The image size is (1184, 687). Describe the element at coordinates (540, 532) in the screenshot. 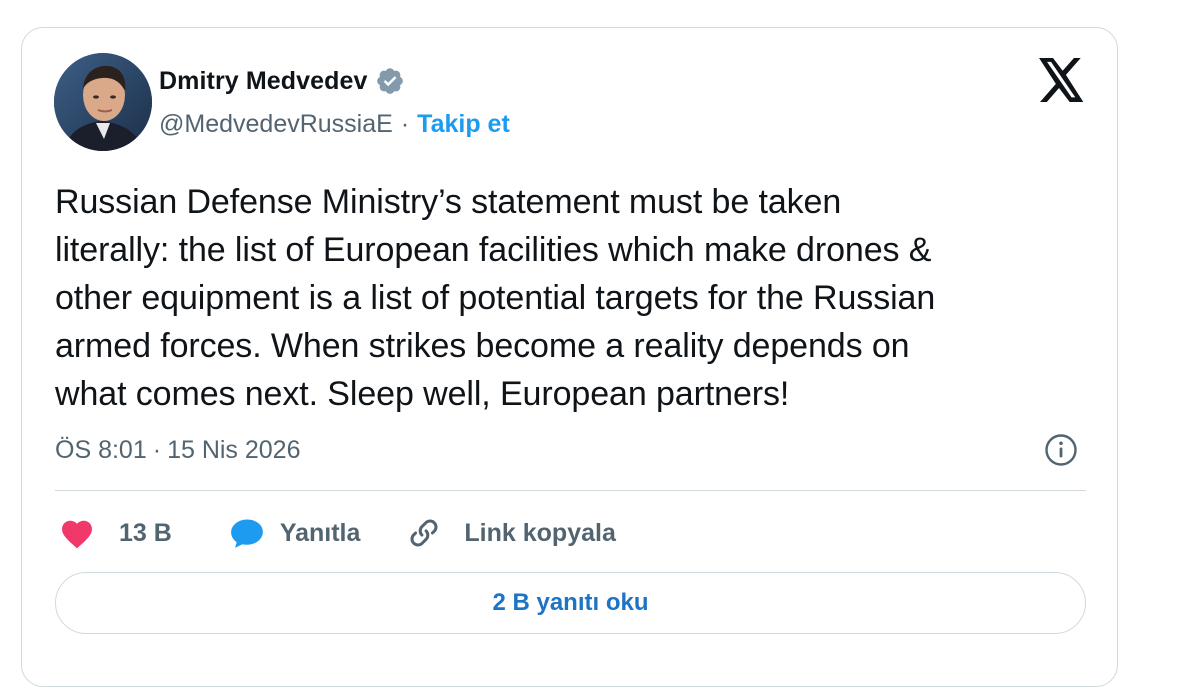

I see `copy-link-label: Link kopyala` at that location.